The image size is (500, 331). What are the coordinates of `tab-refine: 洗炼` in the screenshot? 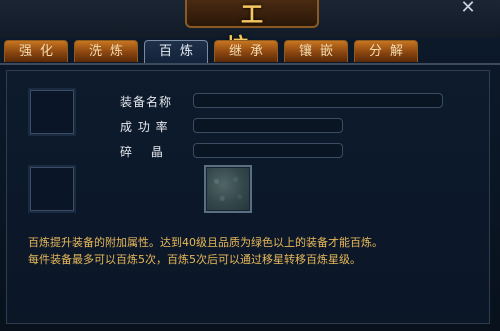 It's located at (106, 51).